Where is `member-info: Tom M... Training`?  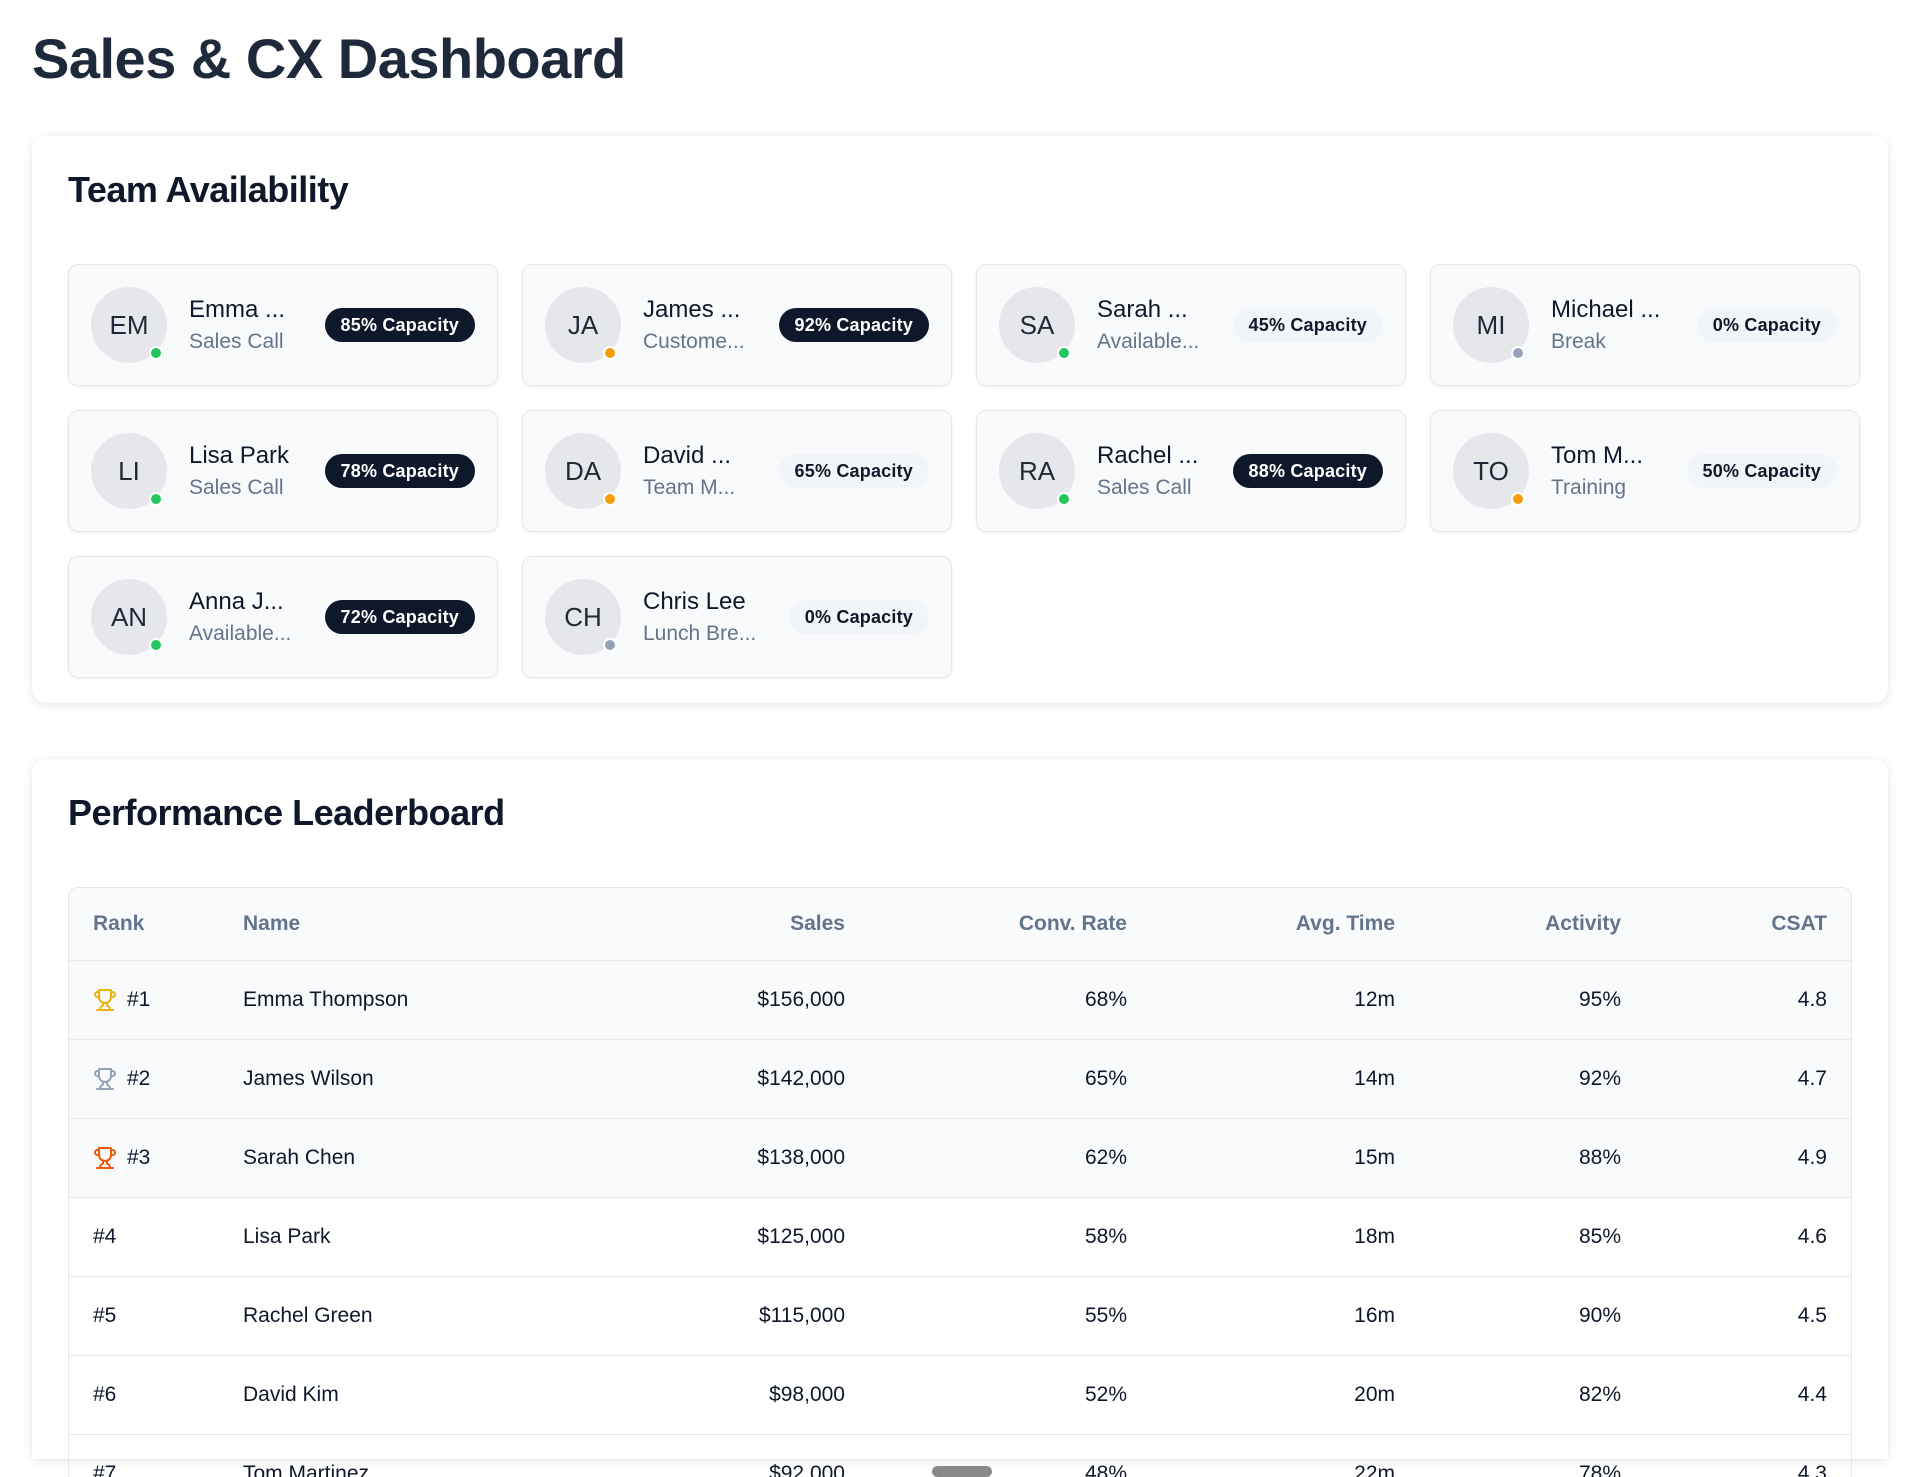 member-info: Tom M... Training is located at coordinates (1613, 471).